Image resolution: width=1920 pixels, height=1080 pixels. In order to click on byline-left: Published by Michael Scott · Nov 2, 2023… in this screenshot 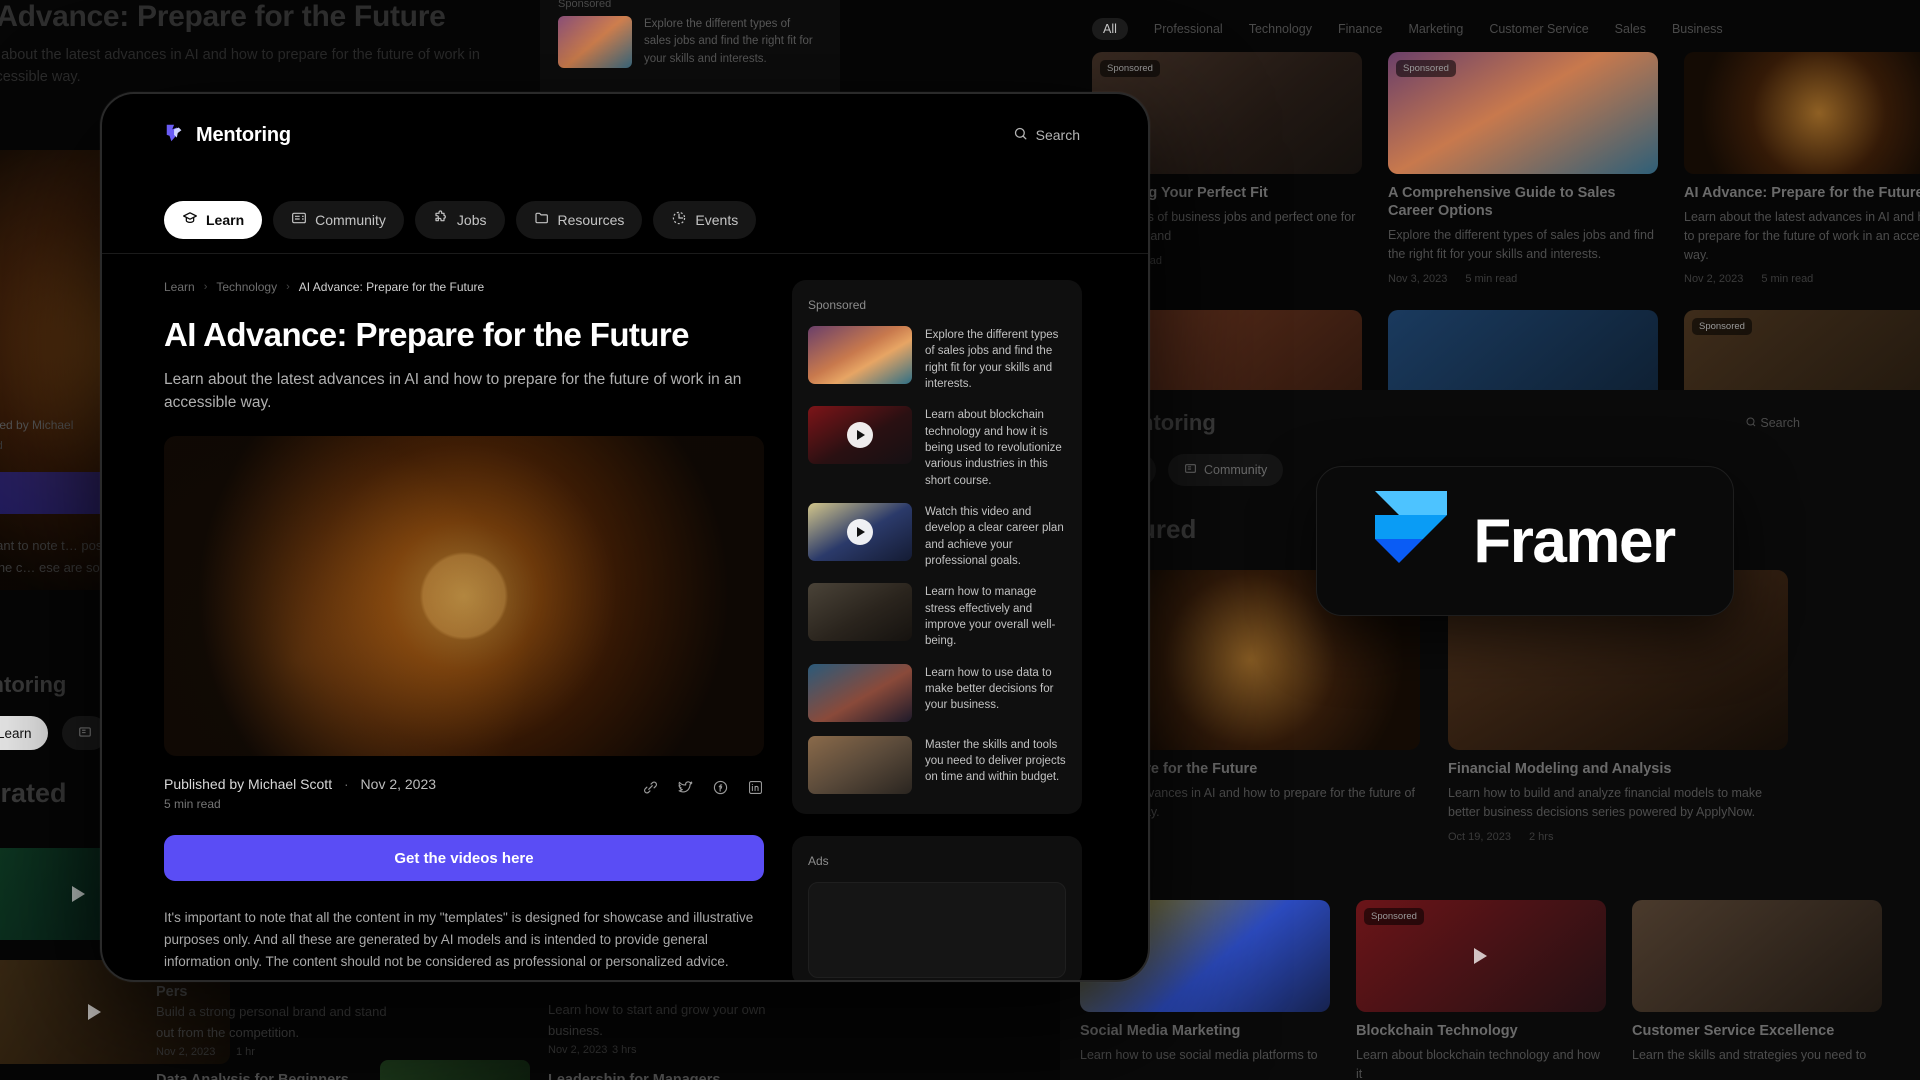, I will do `click(300, 793)`.